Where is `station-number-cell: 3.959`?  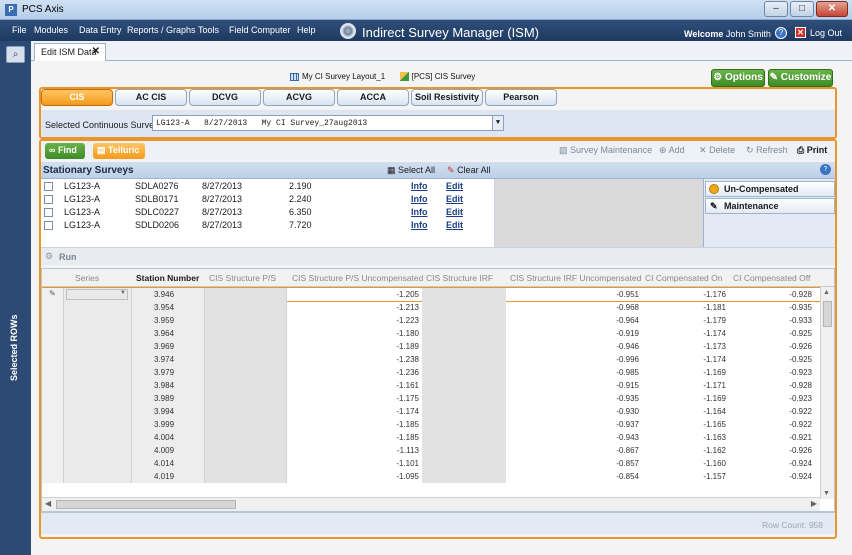 station-number-cell: 3.959 is located at coordinates (168, 320).